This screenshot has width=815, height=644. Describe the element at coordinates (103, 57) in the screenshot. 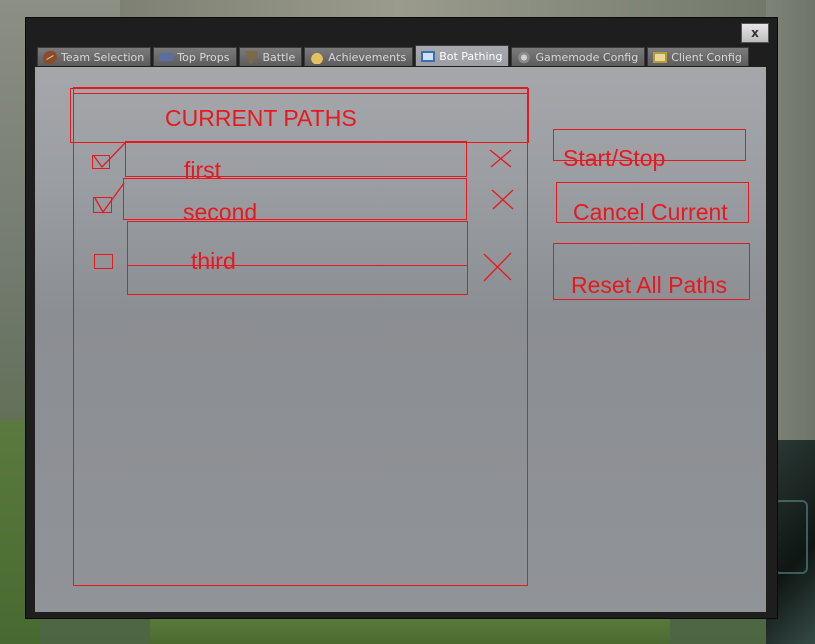

I see `tab-label: Team Selection` at that location.